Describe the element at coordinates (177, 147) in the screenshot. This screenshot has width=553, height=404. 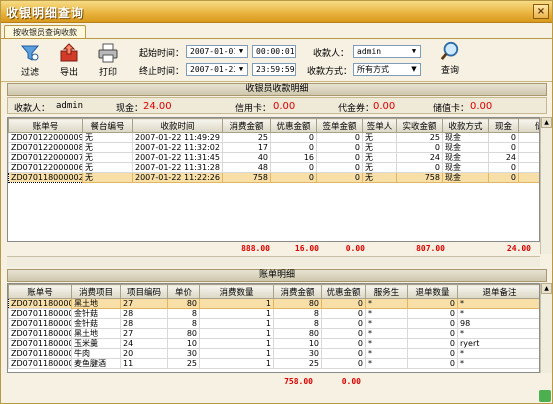
I see `table-cell: 2007-01-22 11:32:02` at that location.